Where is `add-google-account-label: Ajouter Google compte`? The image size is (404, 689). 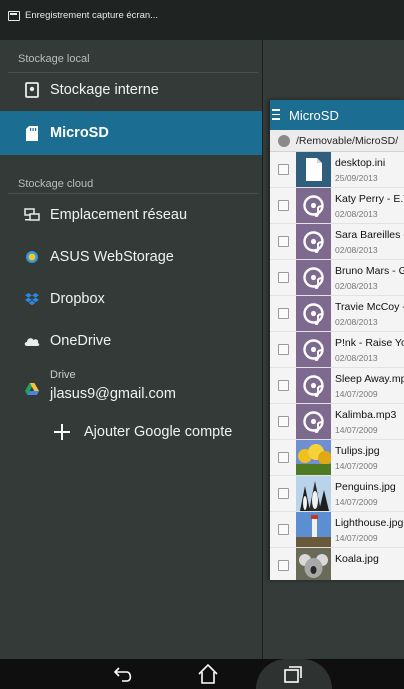 add-google-account-label: Ajouter Google compte is located at coordinates (158, 432).